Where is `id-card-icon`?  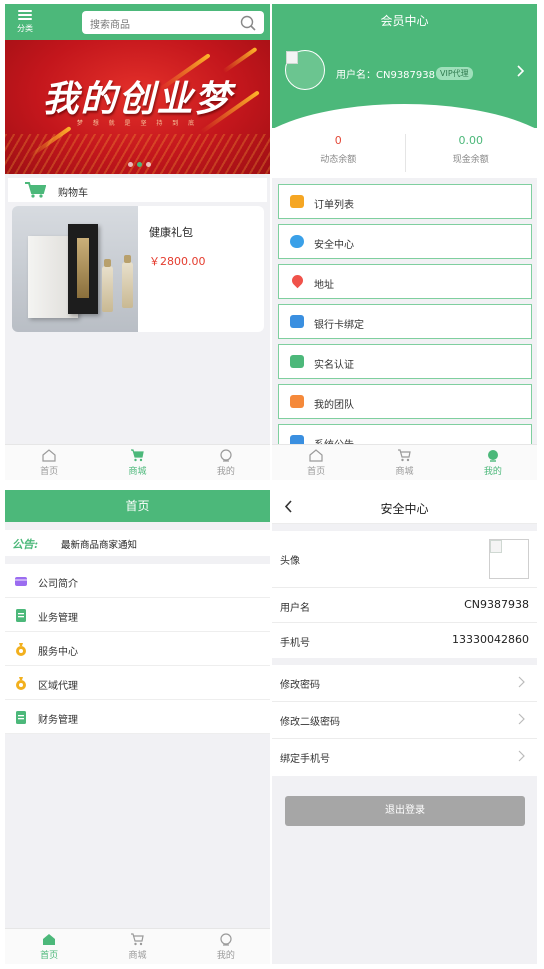
id-card-icon is located at coordinates (297, 361).